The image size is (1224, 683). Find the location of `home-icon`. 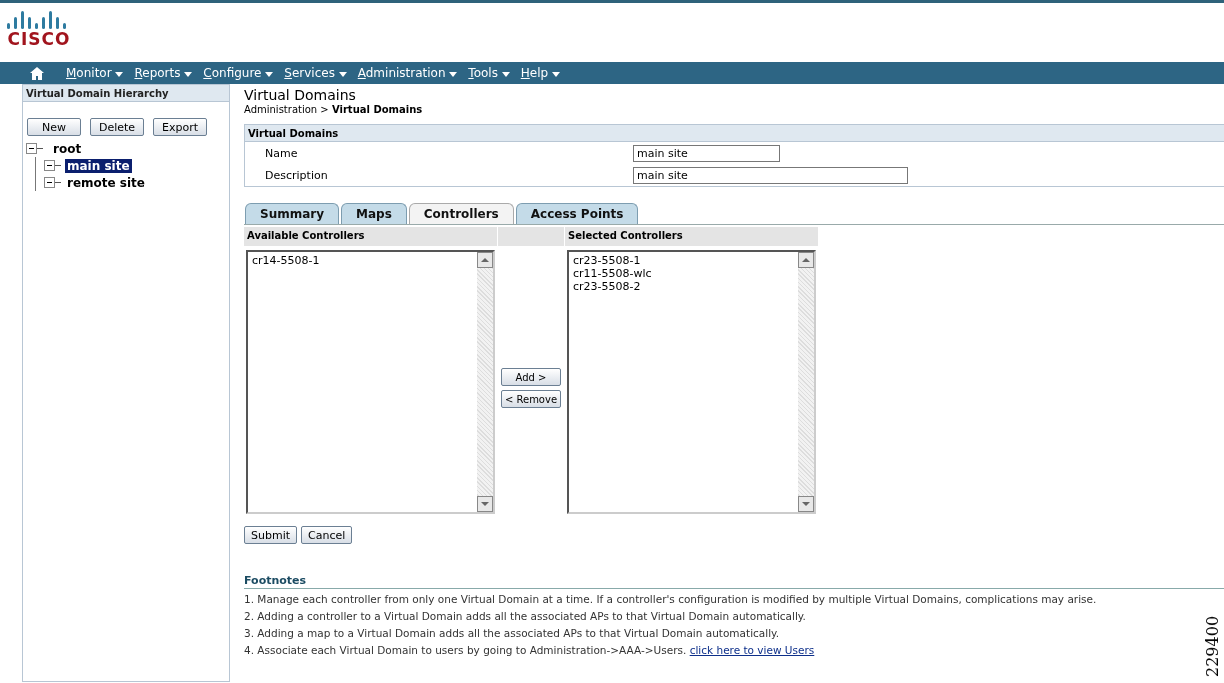

home-icon is located at coordinates (37, 73).